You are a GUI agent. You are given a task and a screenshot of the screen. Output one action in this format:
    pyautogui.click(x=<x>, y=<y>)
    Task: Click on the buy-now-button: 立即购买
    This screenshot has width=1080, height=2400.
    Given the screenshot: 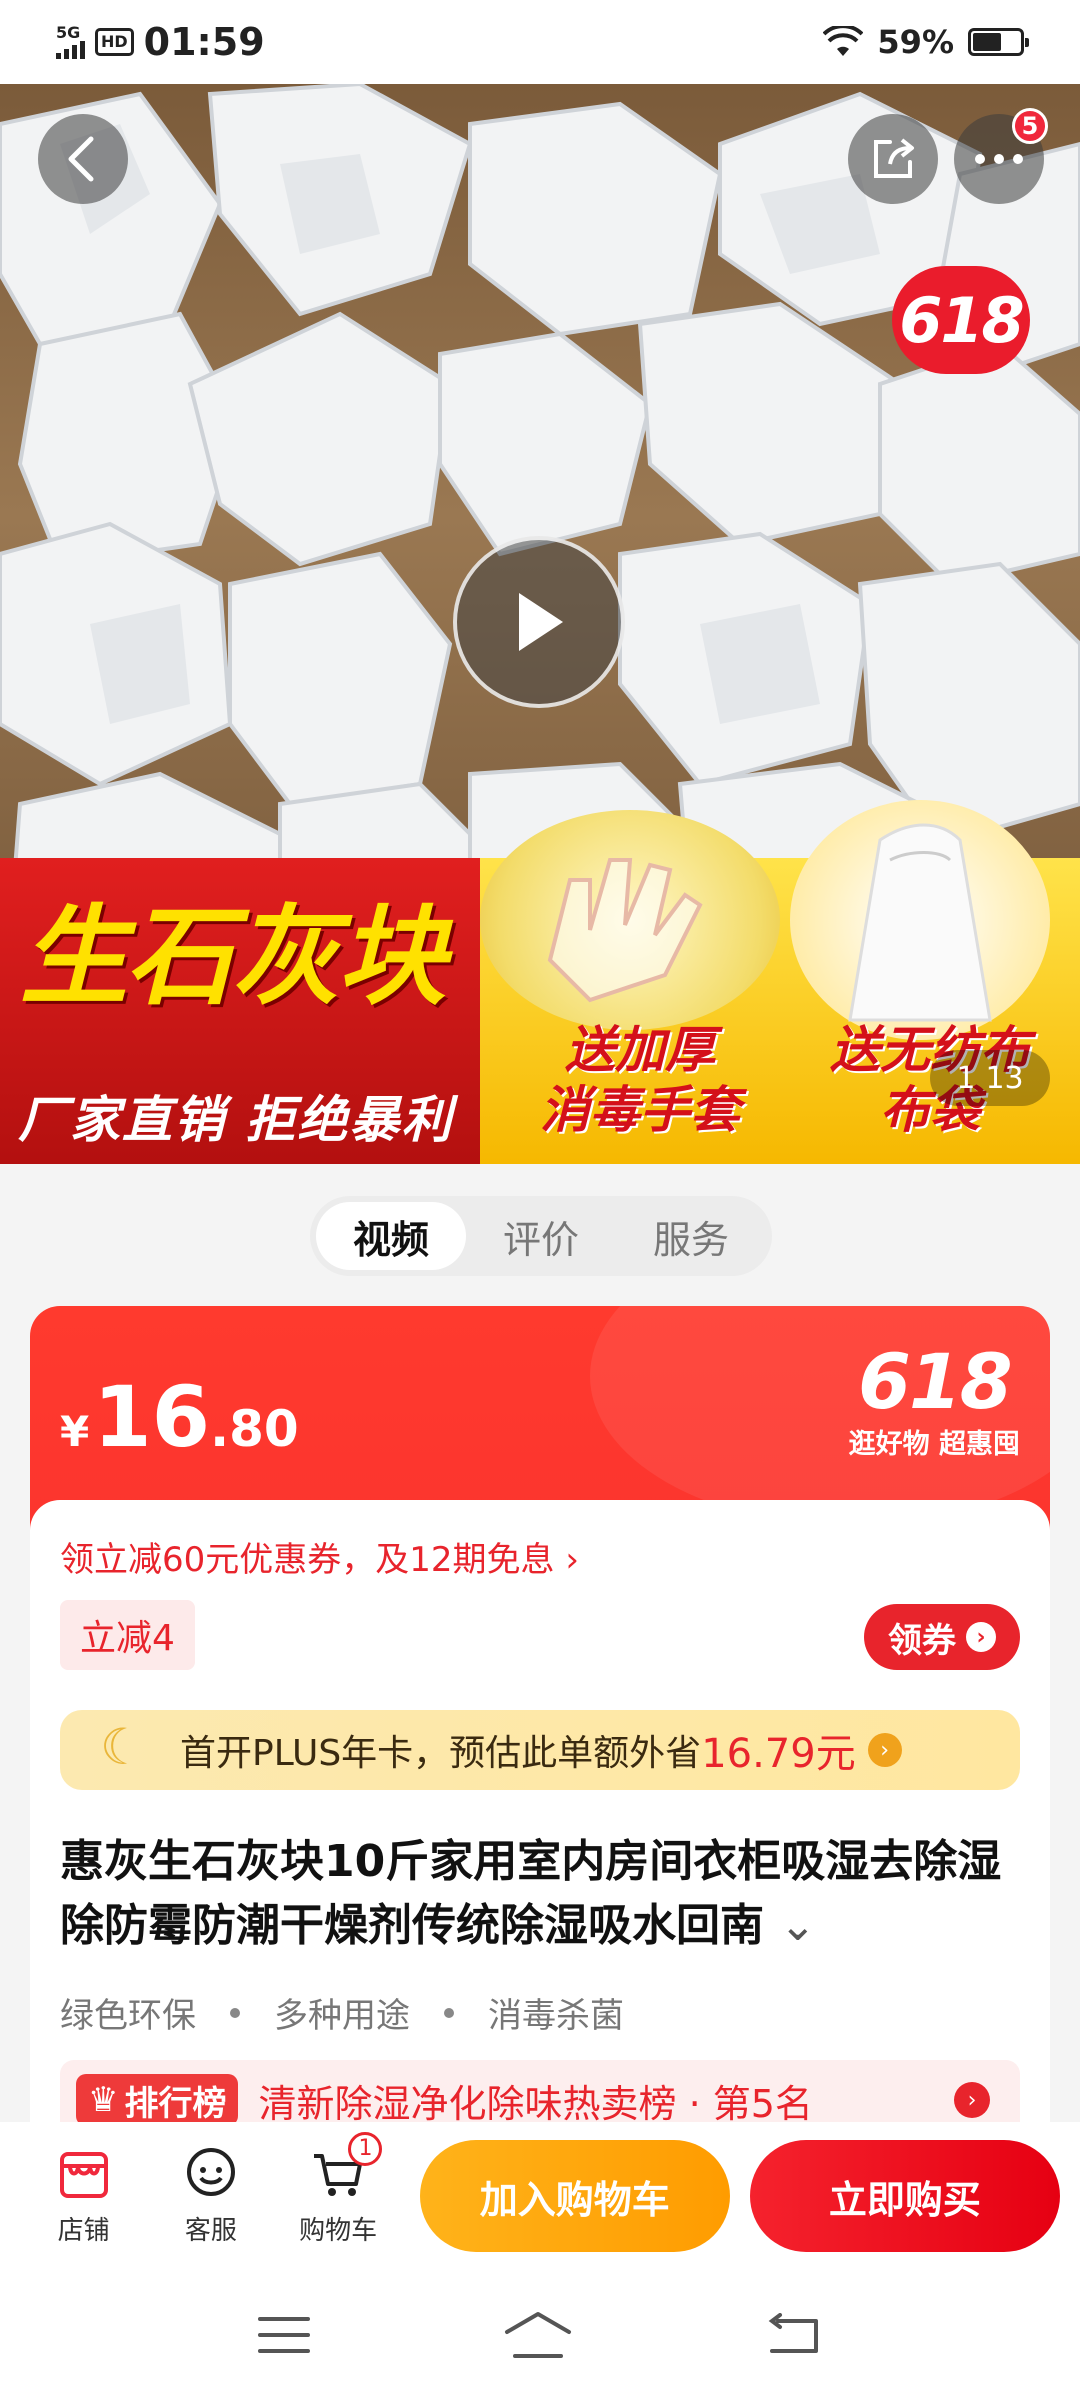 What is the action you would take?
    pyautogui.click(x=904, y=2196)
    